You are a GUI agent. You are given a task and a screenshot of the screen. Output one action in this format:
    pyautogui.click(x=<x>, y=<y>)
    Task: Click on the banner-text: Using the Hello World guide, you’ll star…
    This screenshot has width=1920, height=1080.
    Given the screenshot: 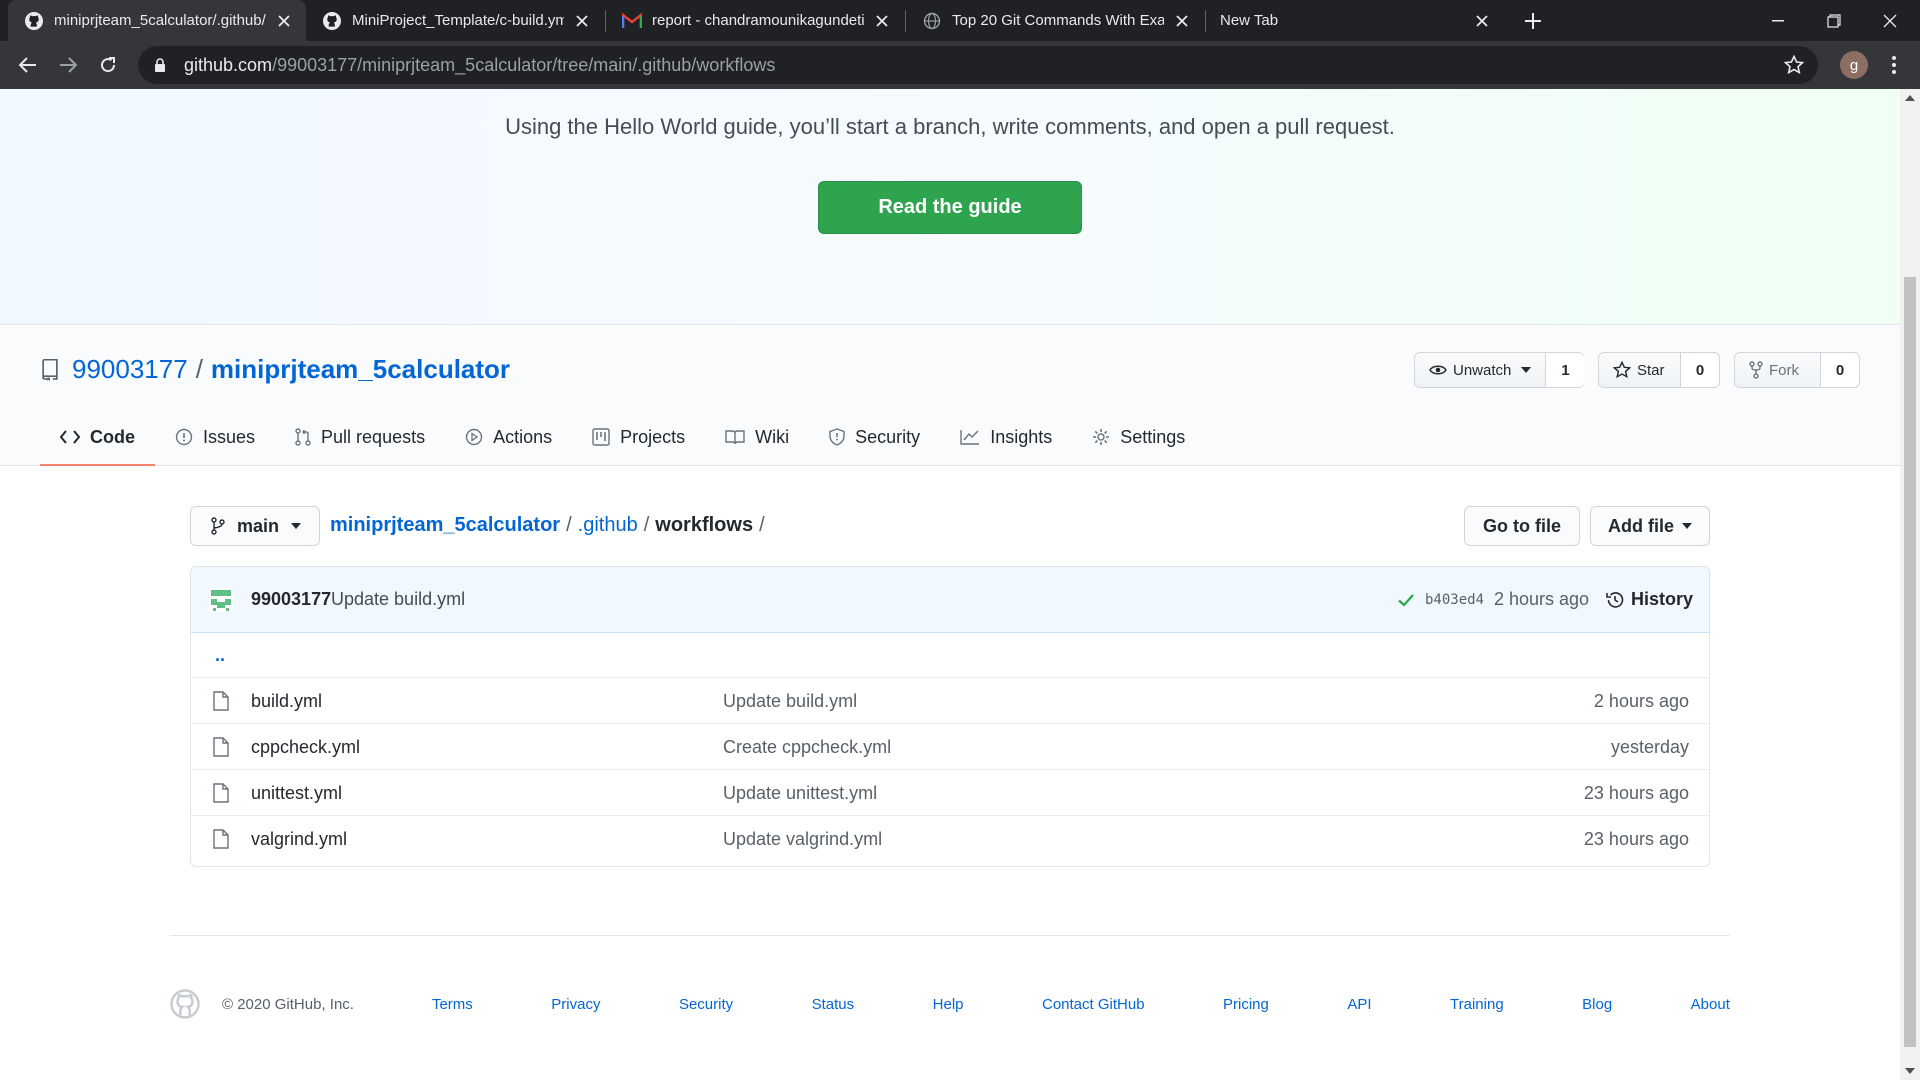 What is the action you would take?
    pyautogui.click(x=950, y=126)
    